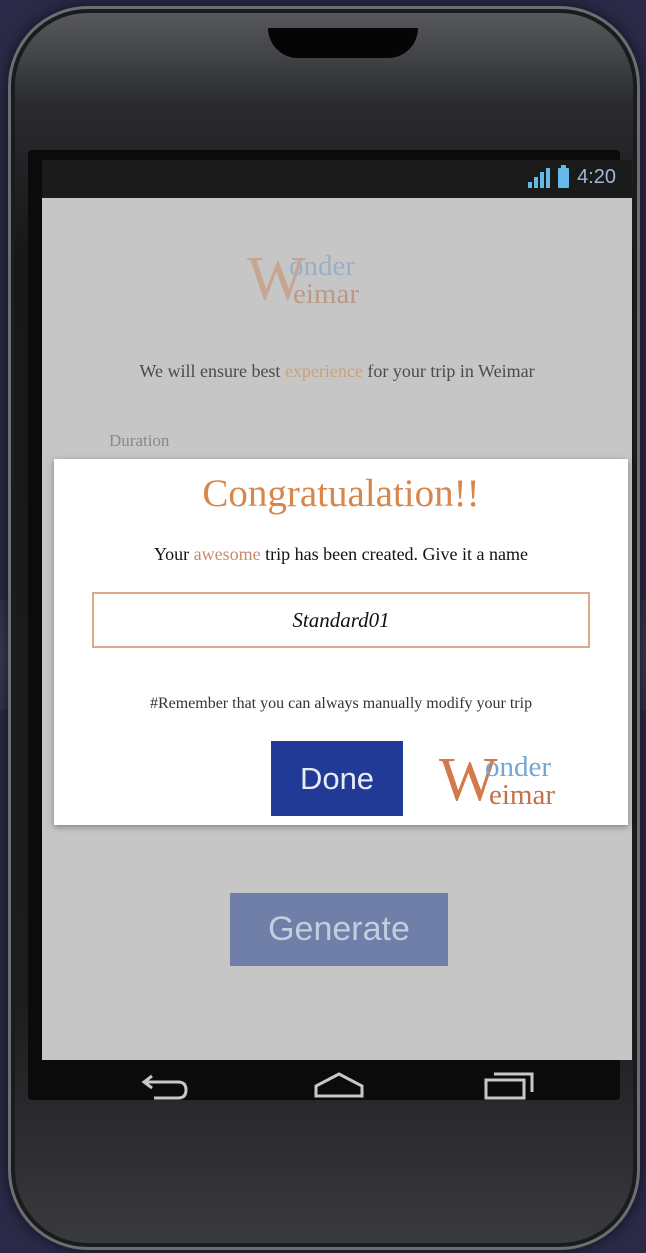  Describe the element at coordinates (337, 179) in the screenshot. I see `status-bar: 4:20` at that location.